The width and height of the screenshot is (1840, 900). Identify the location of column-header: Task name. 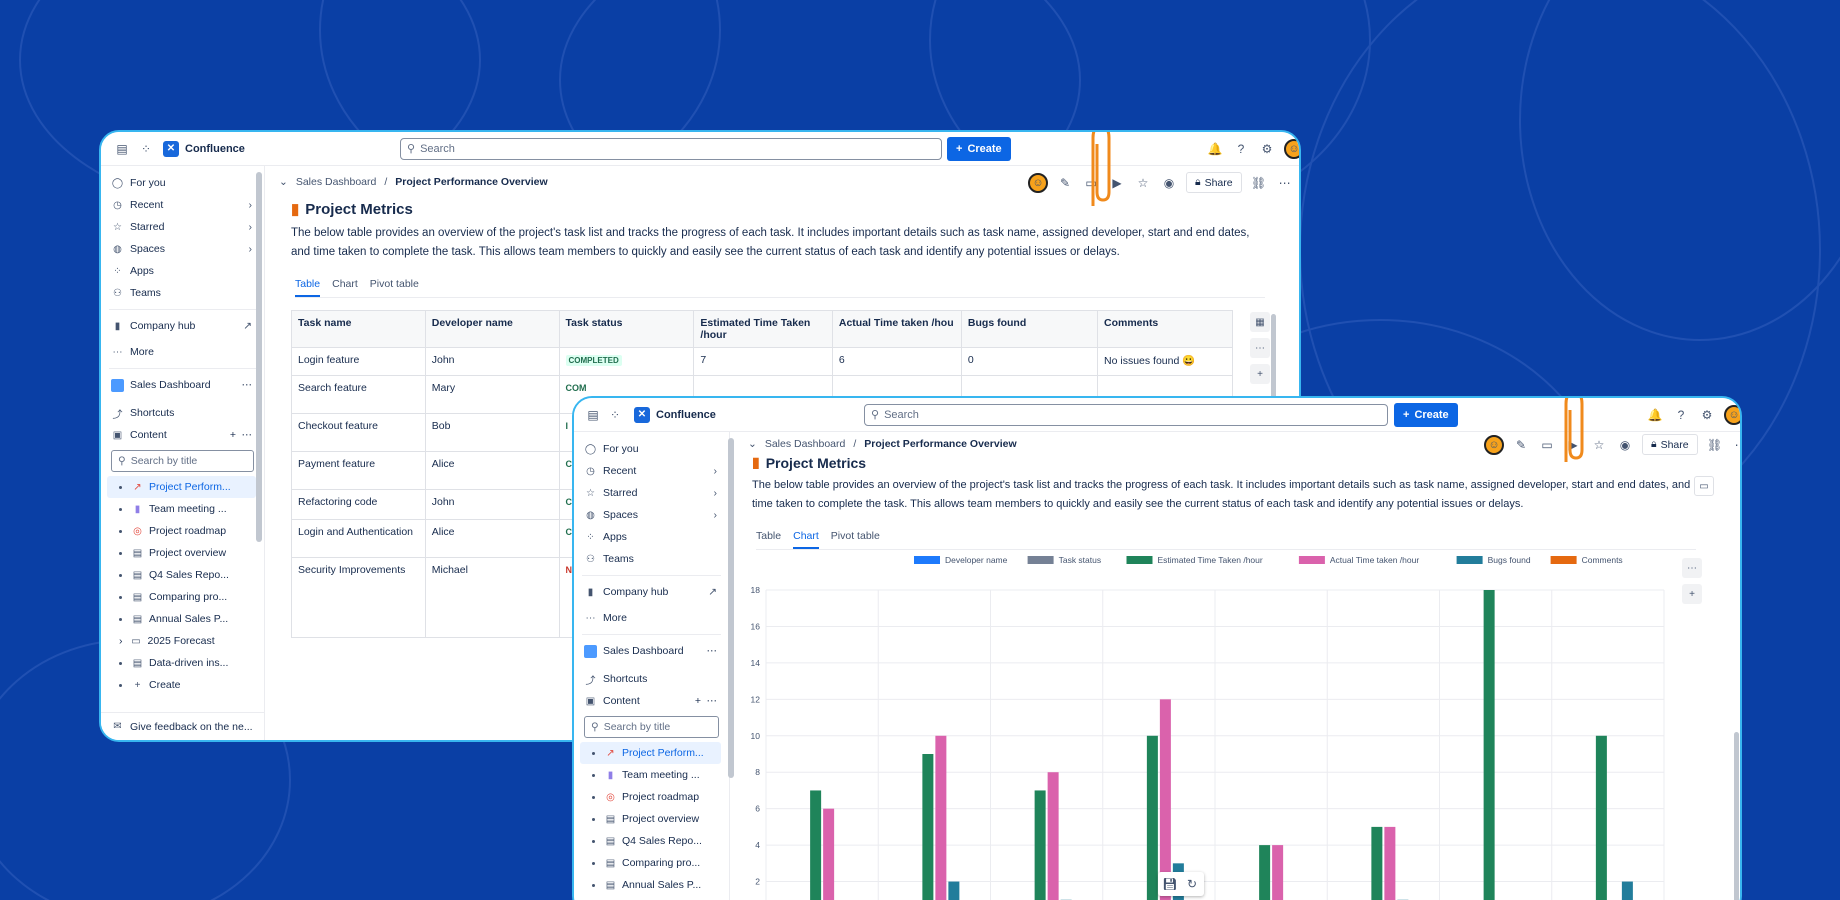
(358, 329).